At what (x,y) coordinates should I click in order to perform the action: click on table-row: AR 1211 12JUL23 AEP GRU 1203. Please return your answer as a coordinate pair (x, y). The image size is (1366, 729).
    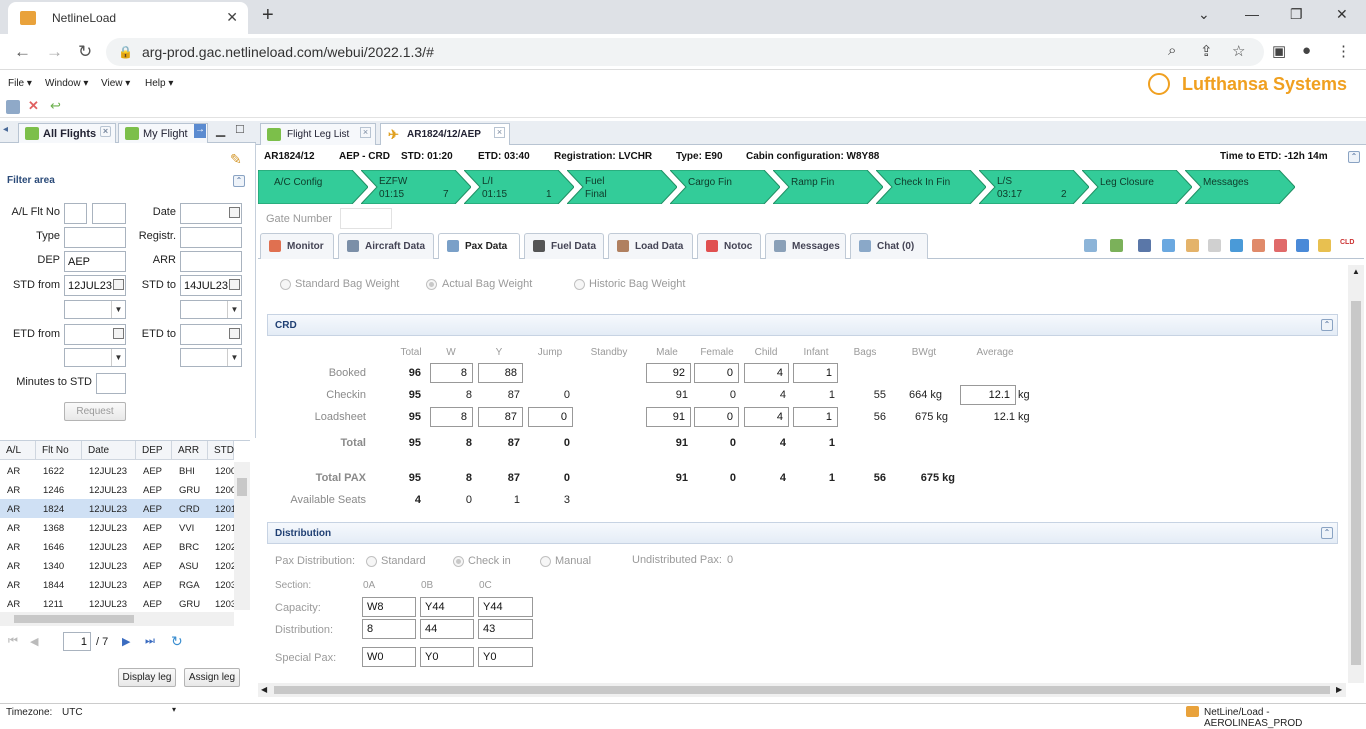
    Looking at the image, I should click on (118, 603).